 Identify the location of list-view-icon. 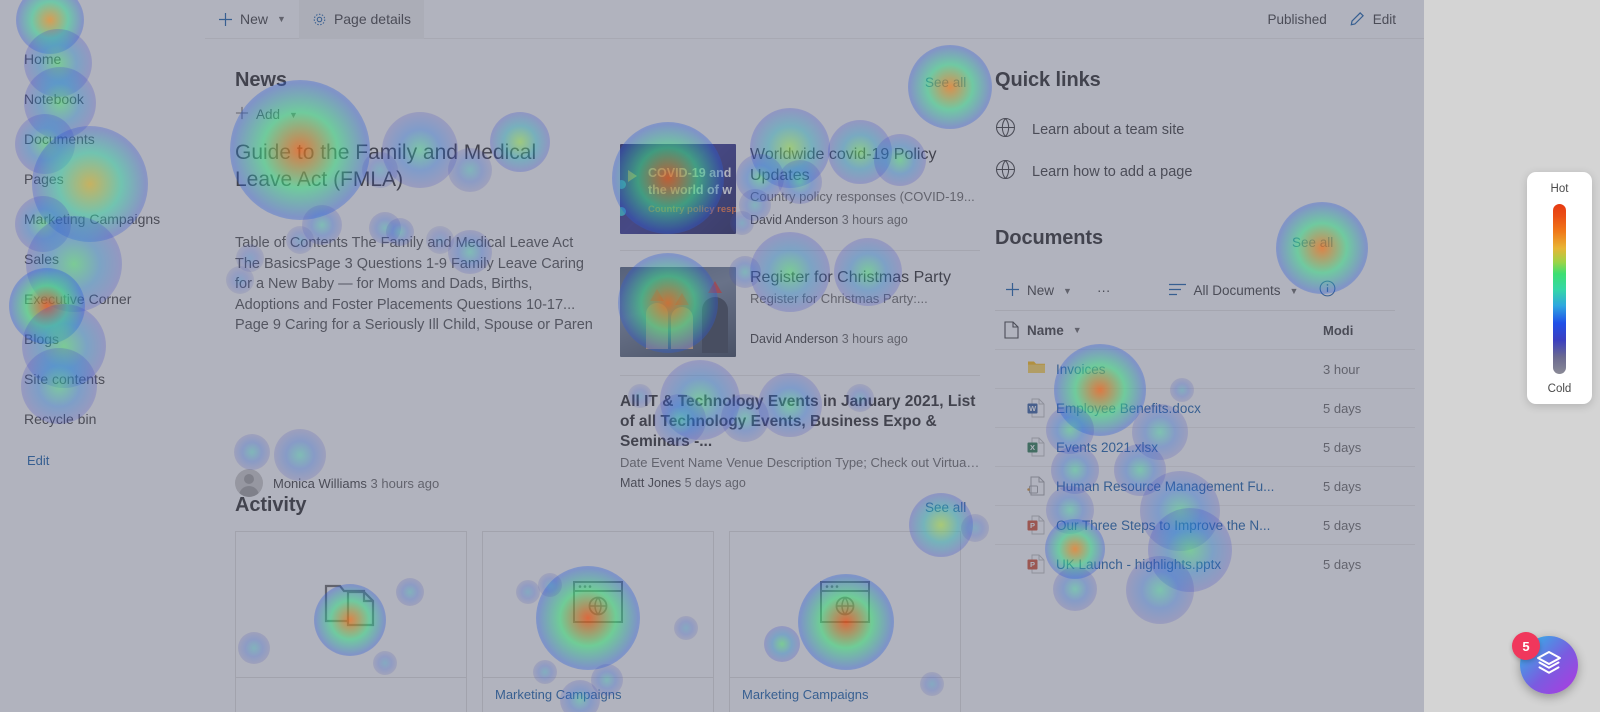
(1178, 291).